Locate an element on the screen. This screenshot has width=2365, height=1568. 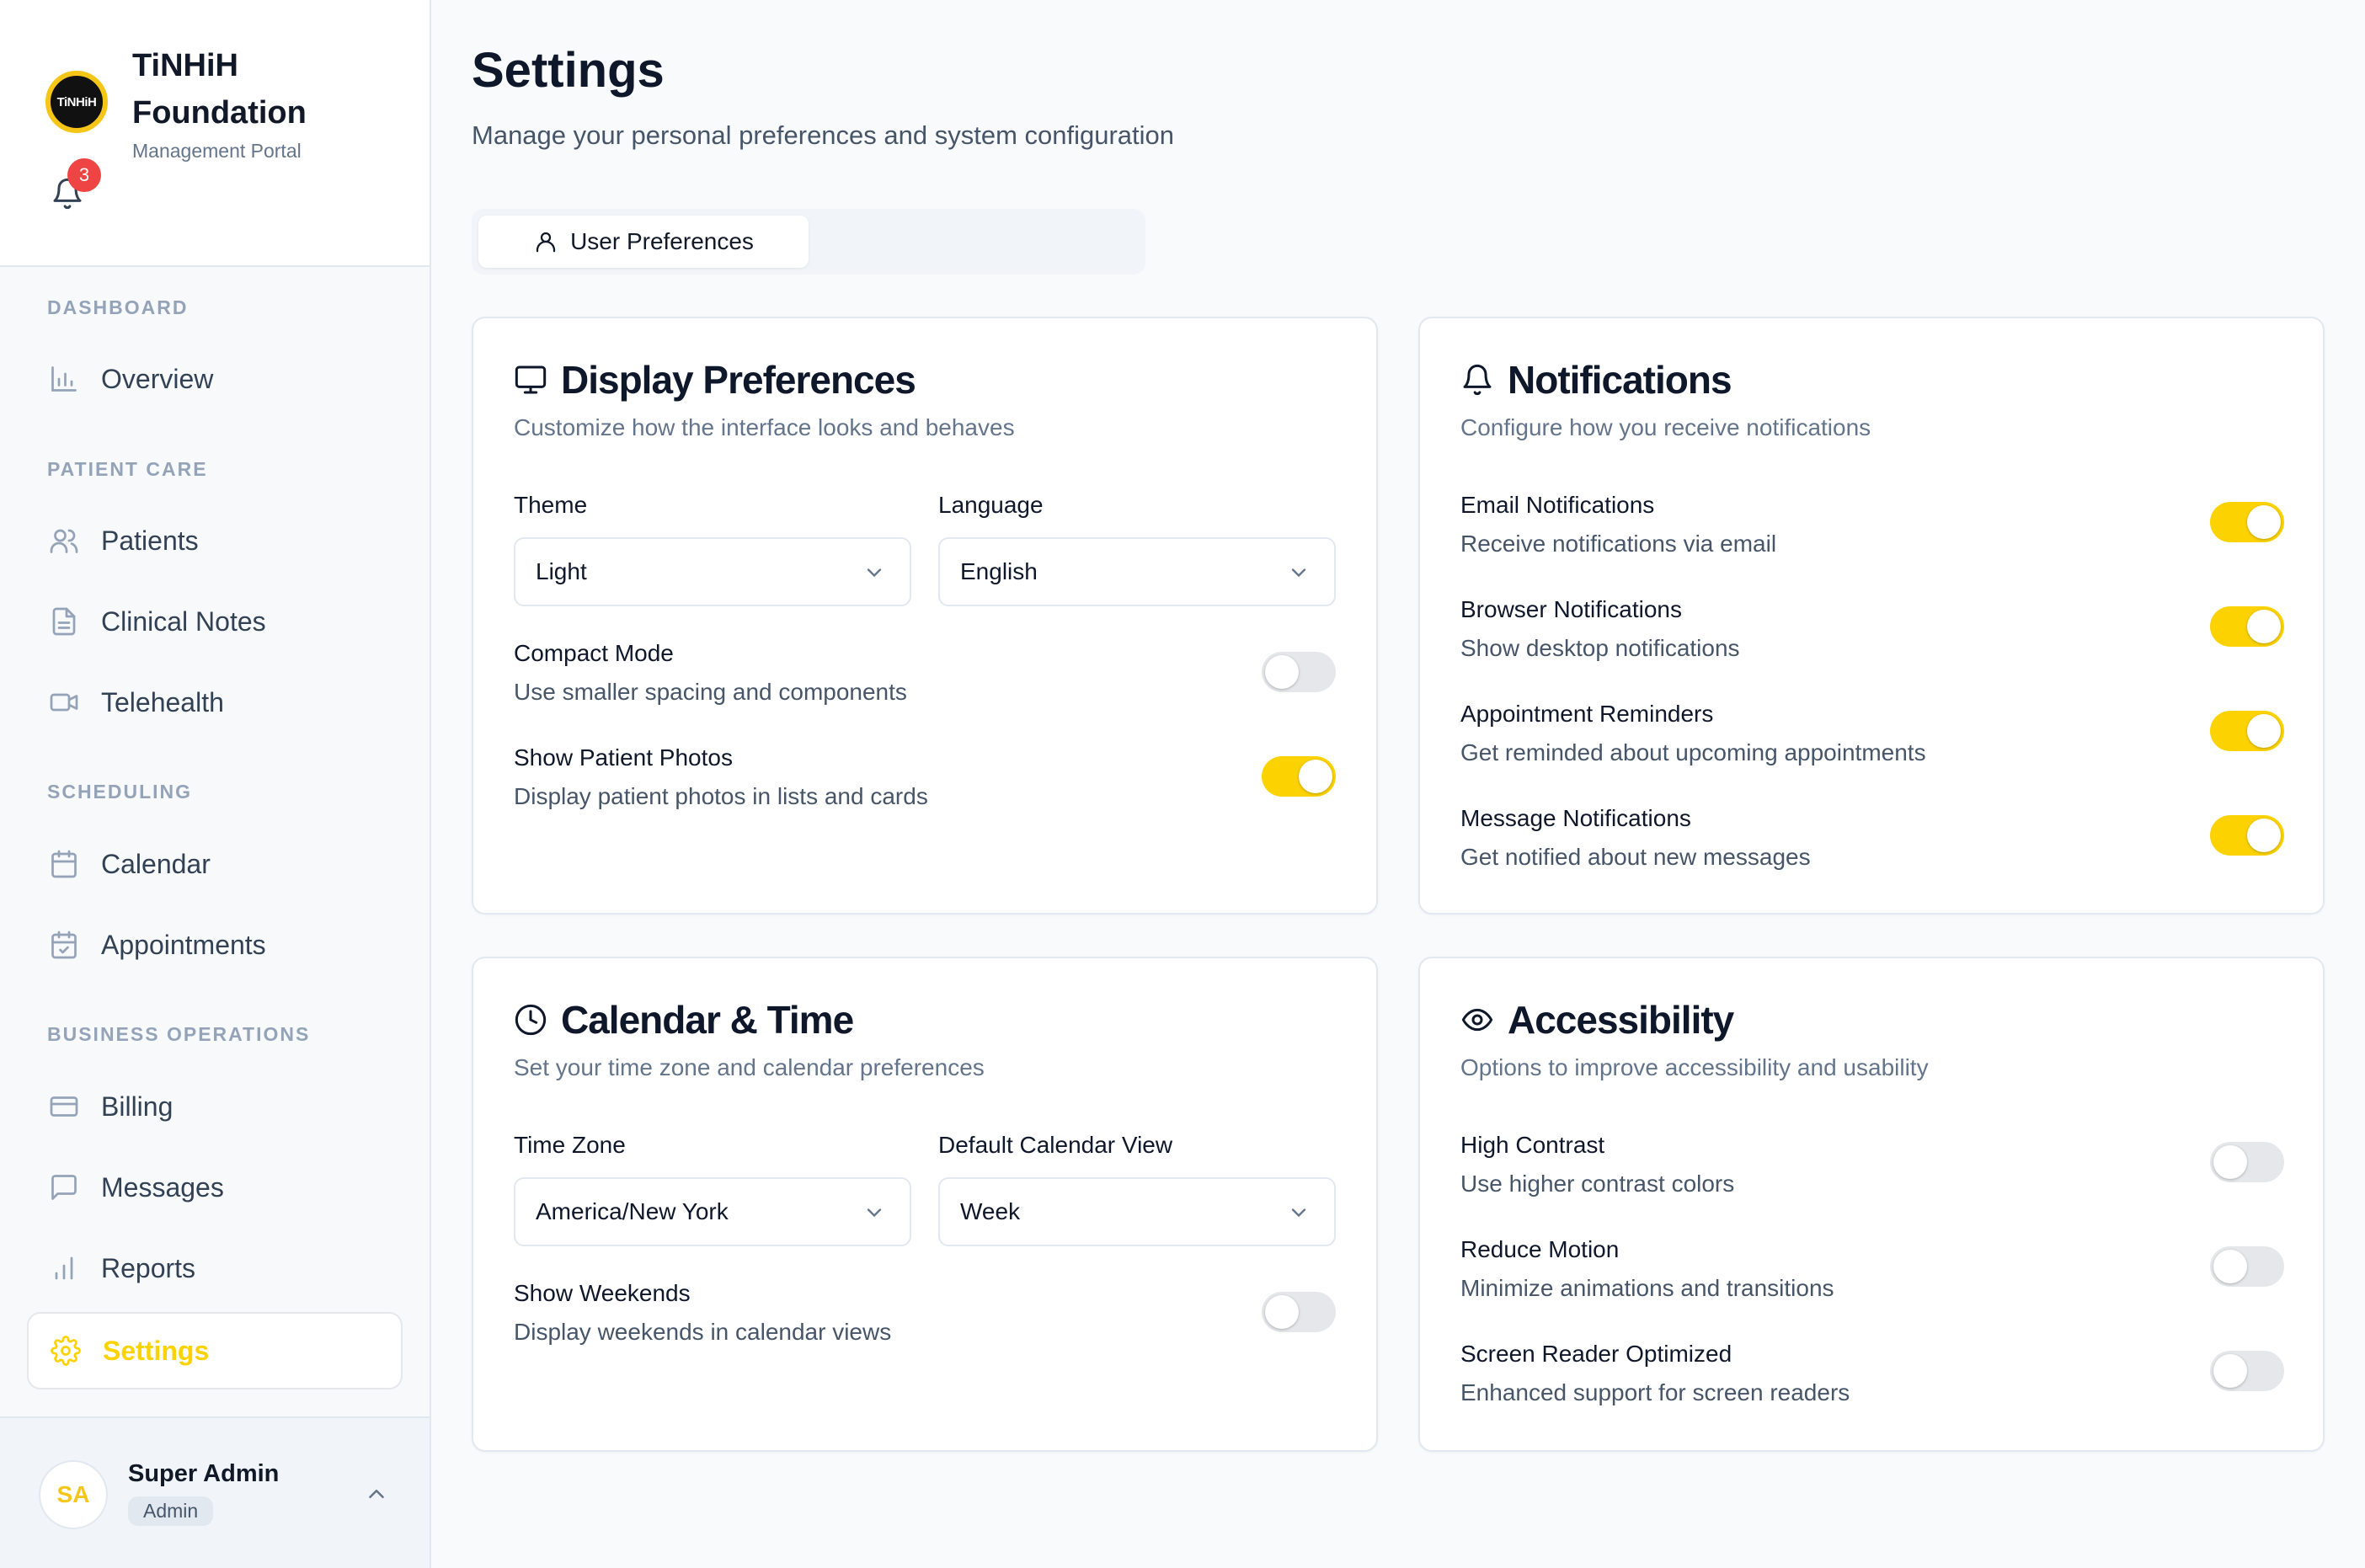
theme-value: Light is located at coordinates (561, 571).